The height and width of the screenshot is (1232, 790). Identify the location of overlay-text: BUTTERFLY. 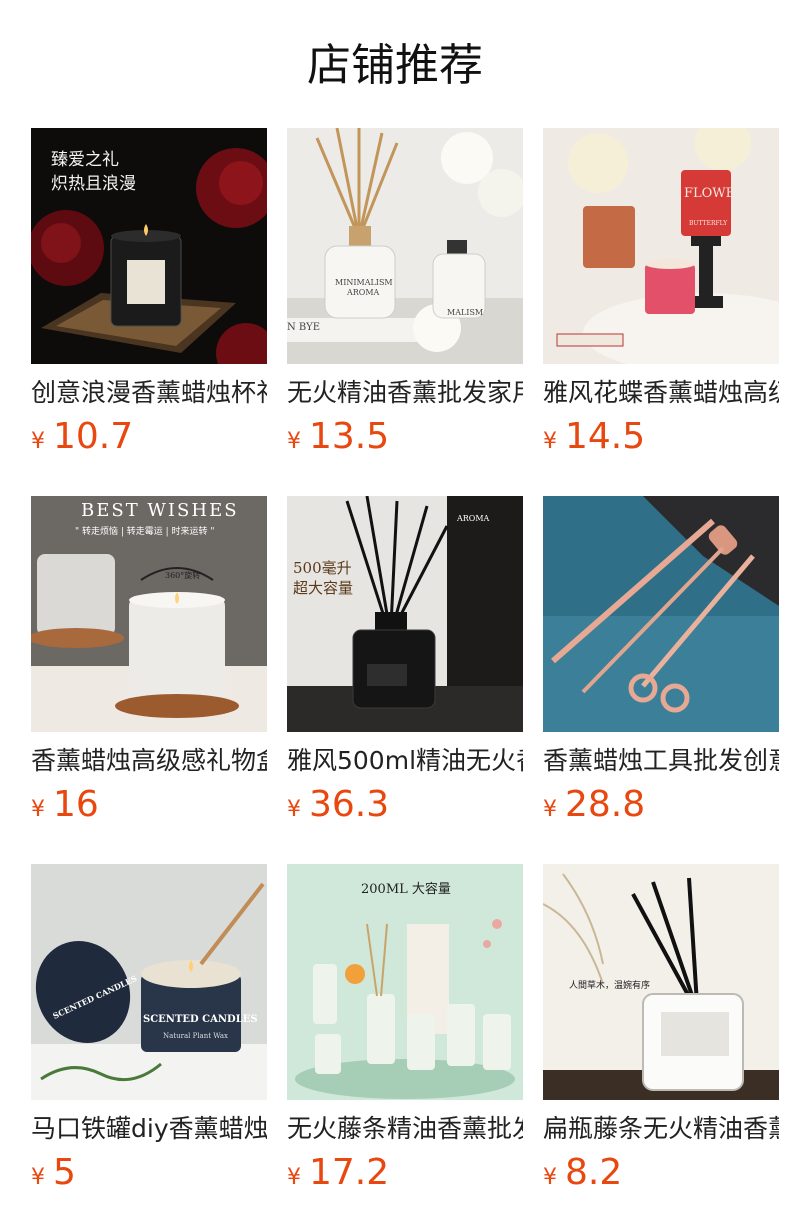
(708, 223).